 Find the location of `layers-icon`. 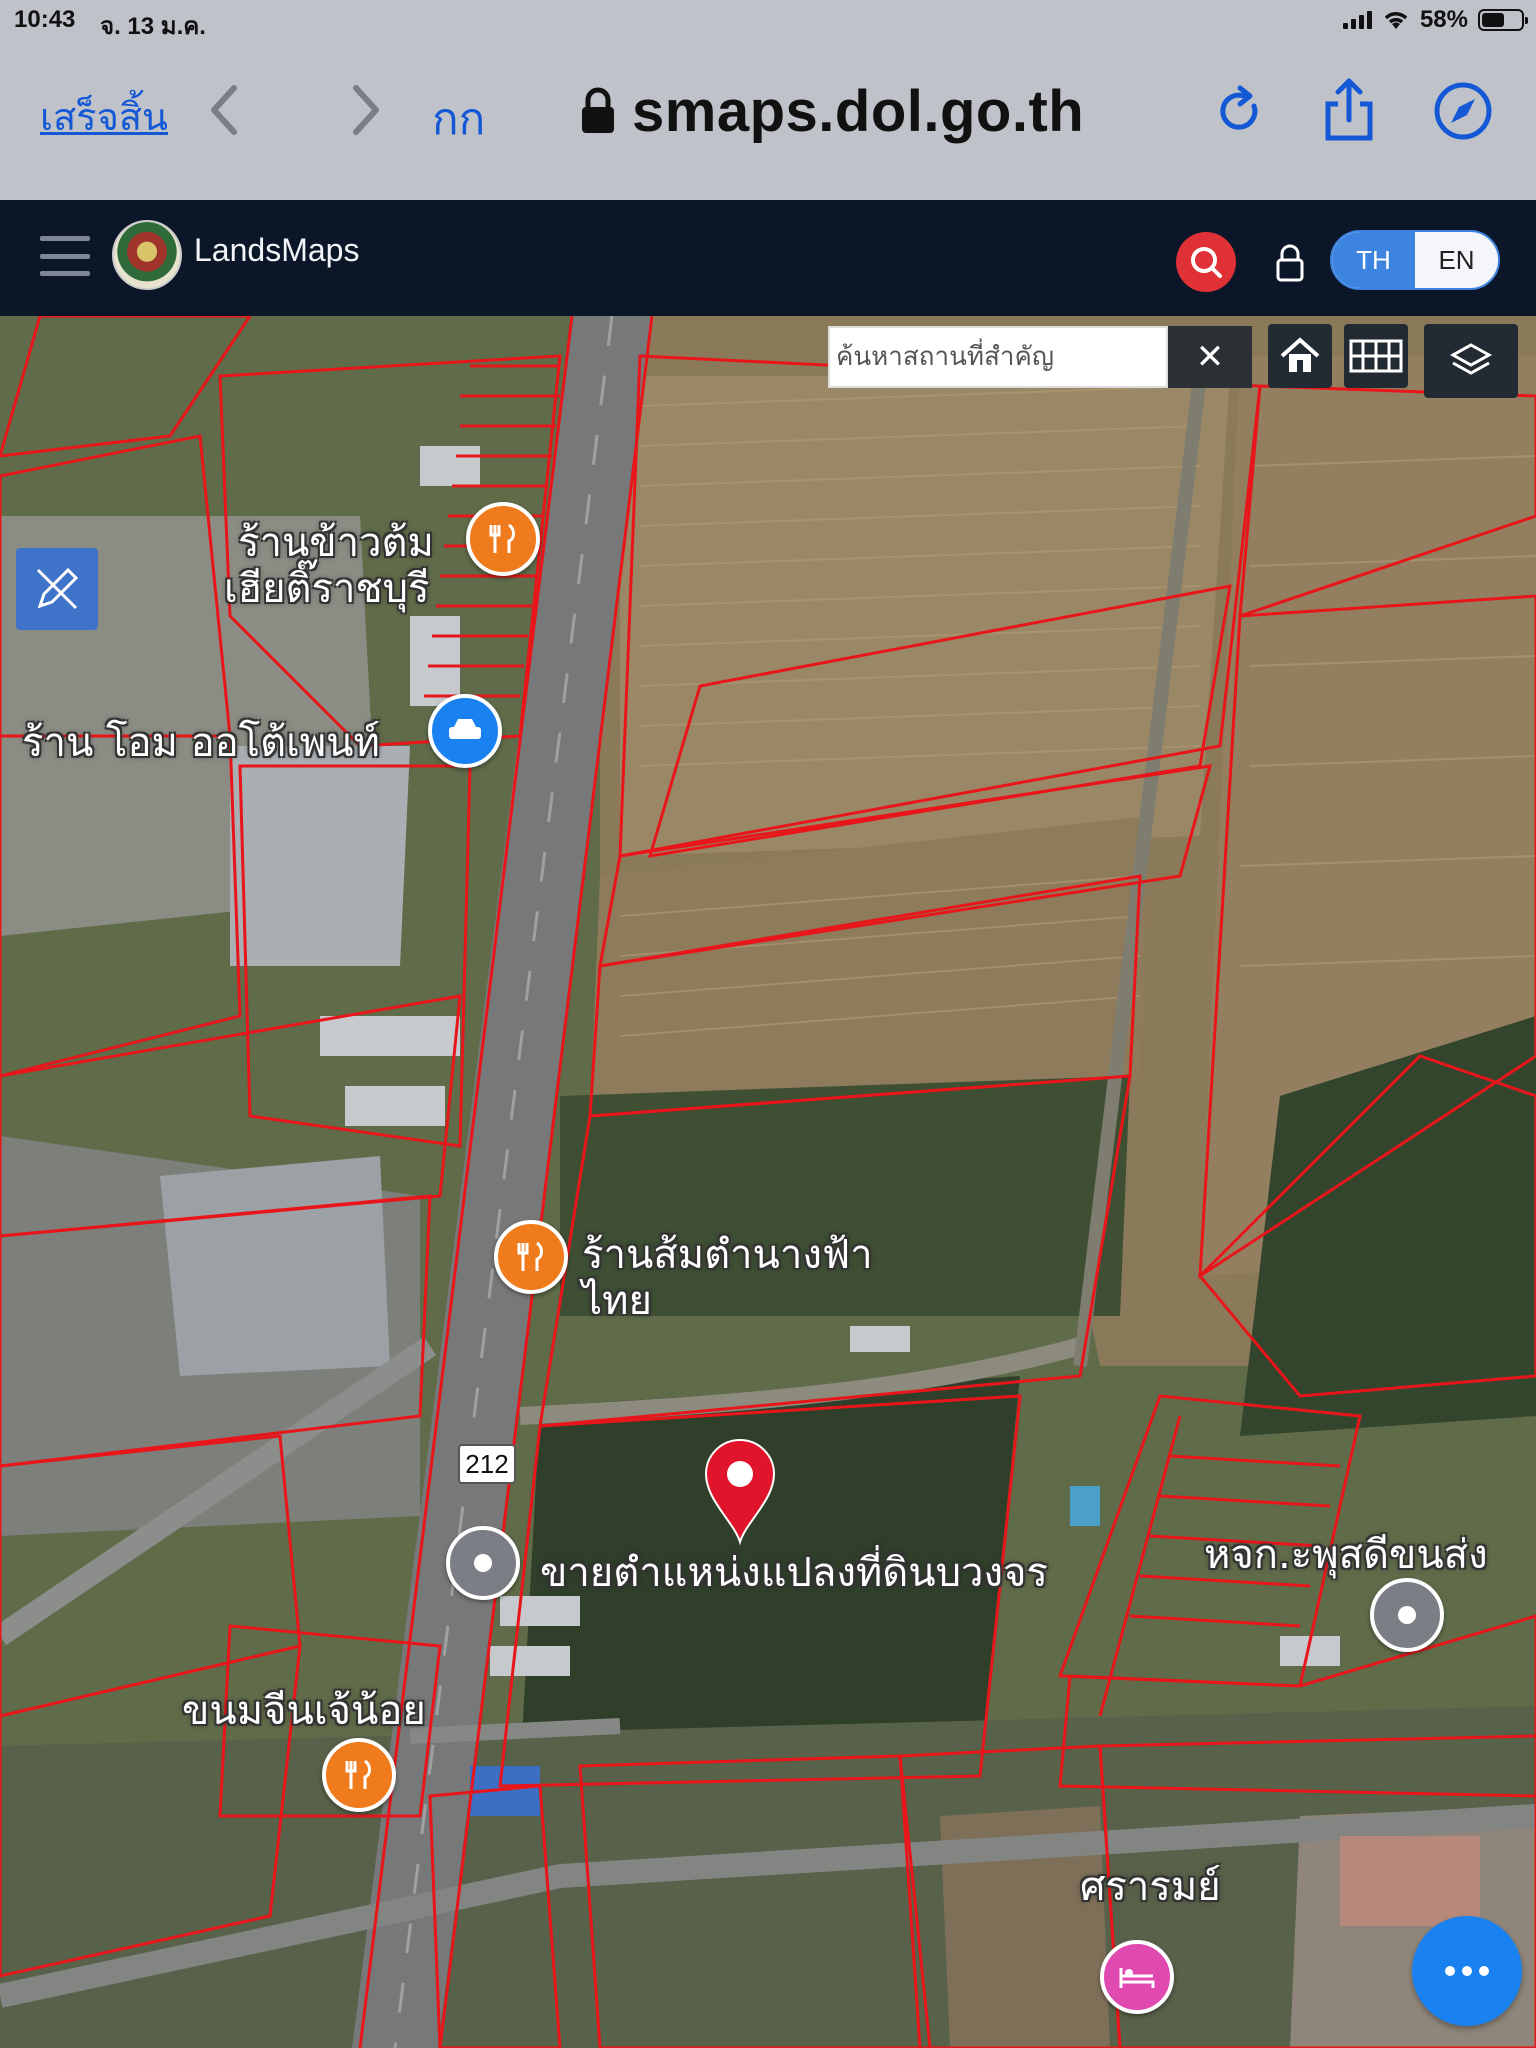

layers-icon is located at coordinates (1471, 359).